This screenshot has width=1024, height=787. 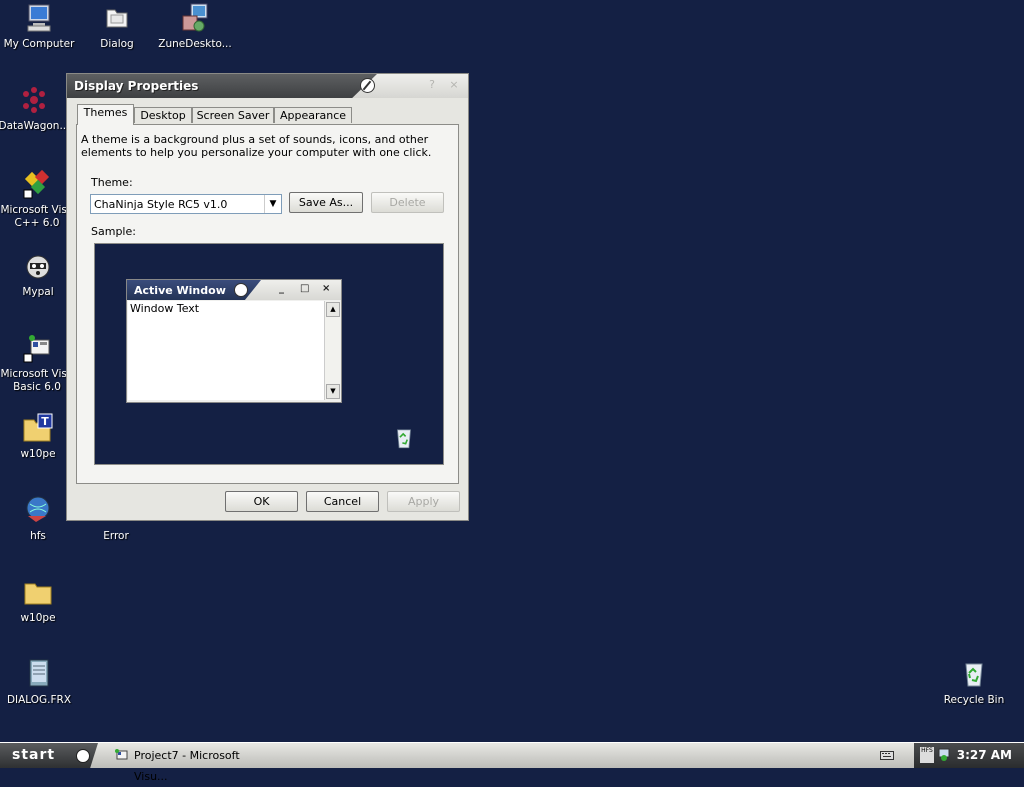 I want to click on datawagon-icon, so click(x=34, y=100).